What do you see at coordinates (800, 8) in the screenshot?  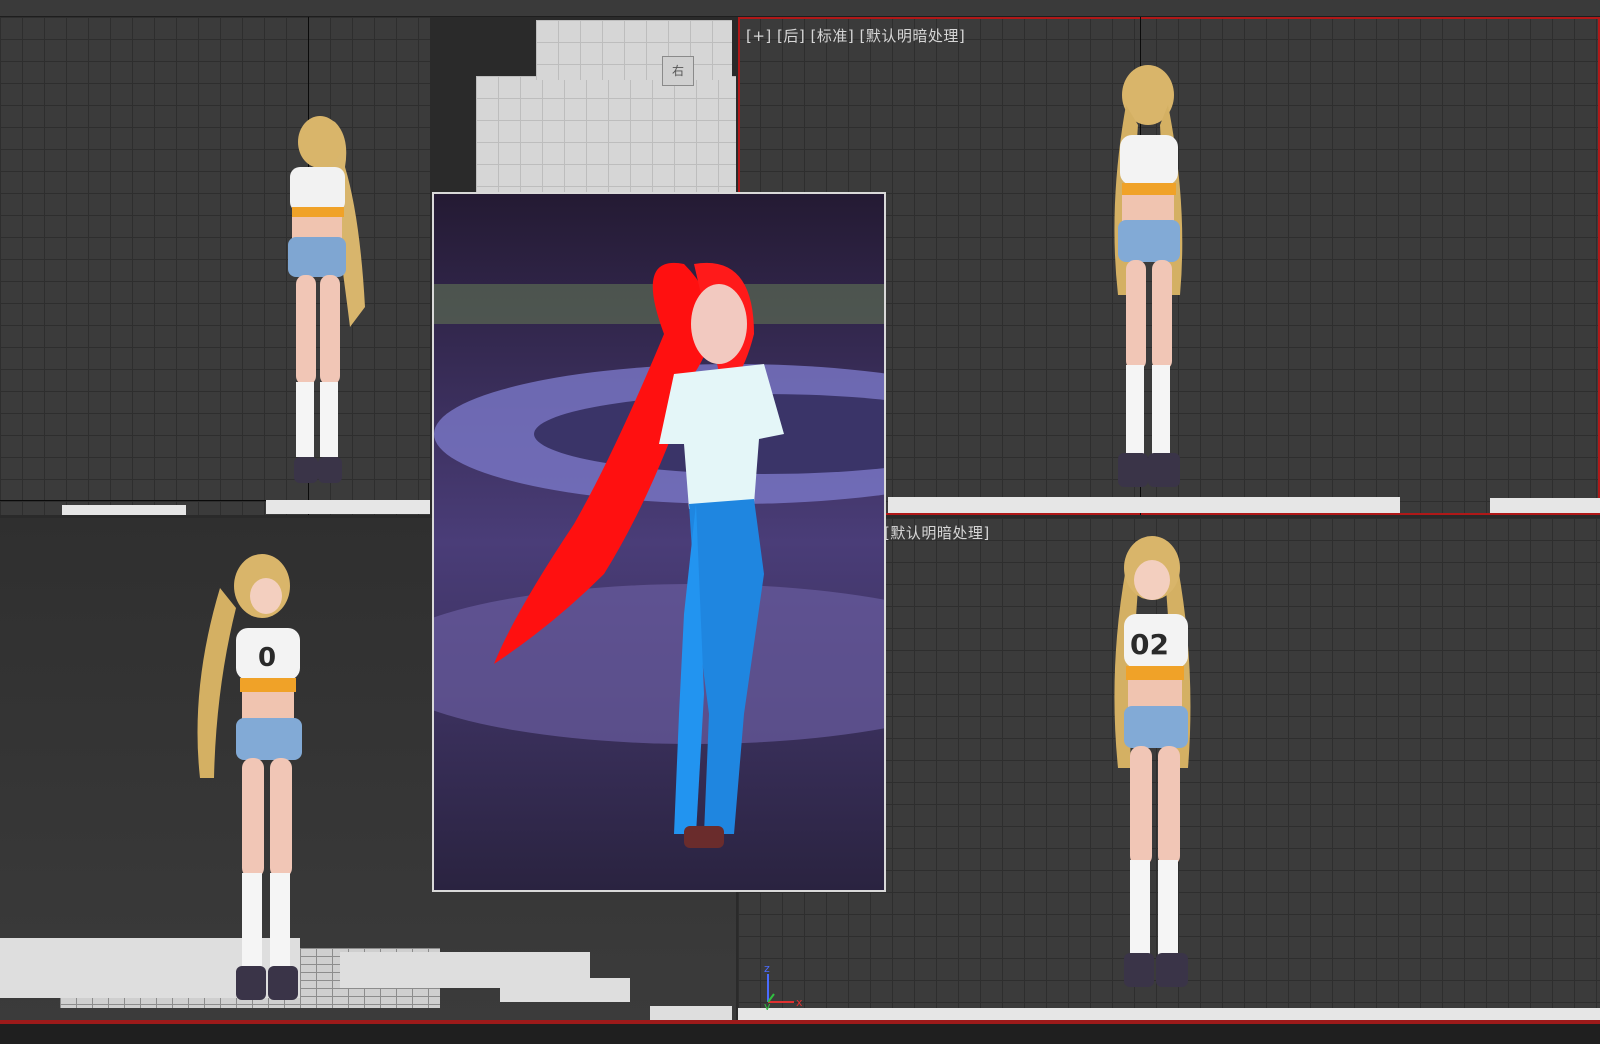 I see `top-toolbar-strip` at bounding box center [800, 8].